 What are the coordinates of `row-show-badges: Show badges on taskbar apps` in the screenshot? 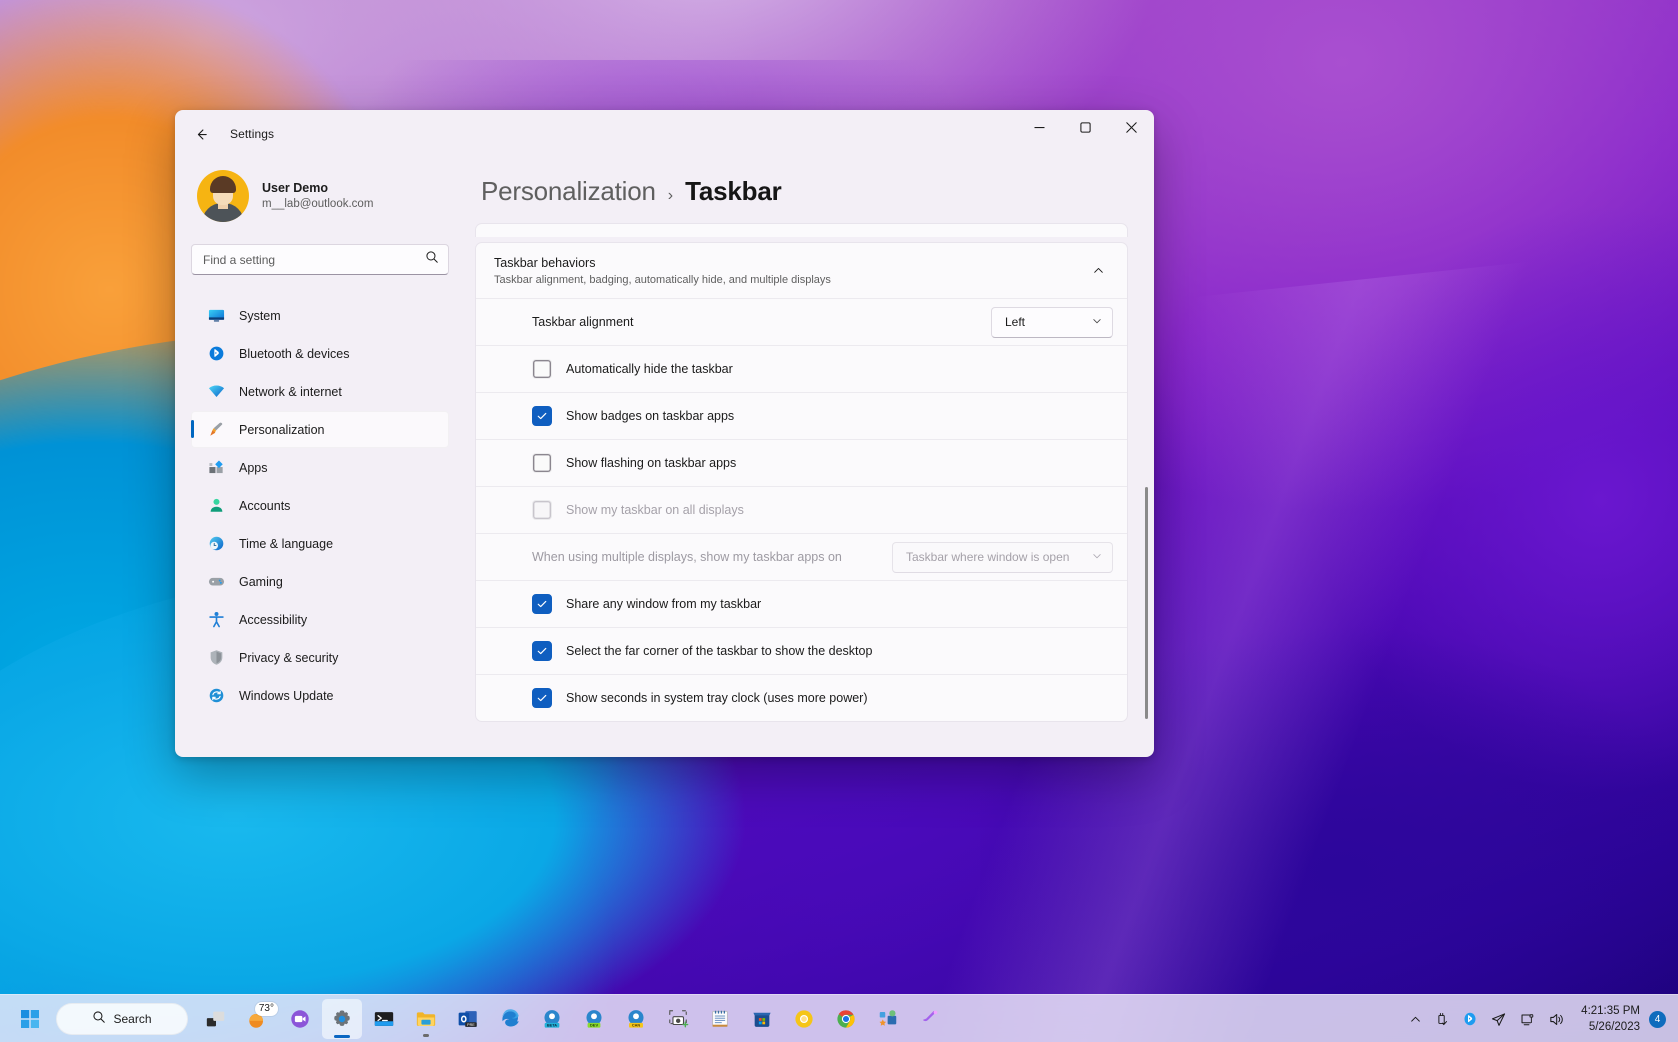 It's located at (801, 415).